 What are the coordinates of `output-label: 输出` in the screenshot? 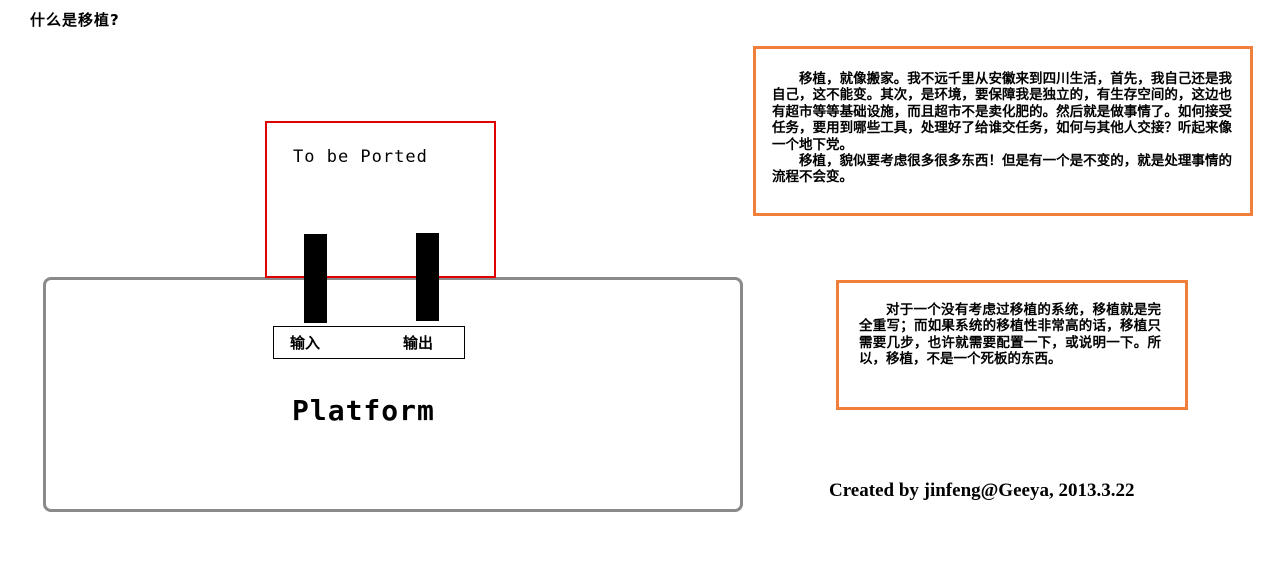 It's located at (418, 343).